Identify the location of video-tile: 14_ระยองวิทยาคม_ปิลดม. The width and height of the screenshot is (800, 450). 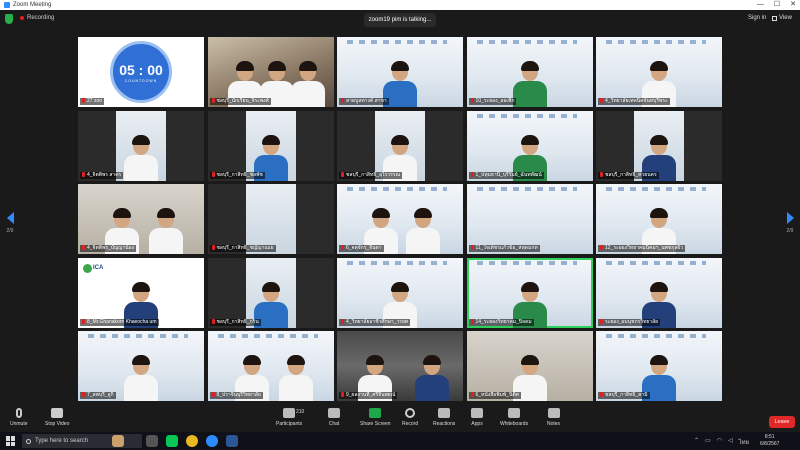
(529, 292).